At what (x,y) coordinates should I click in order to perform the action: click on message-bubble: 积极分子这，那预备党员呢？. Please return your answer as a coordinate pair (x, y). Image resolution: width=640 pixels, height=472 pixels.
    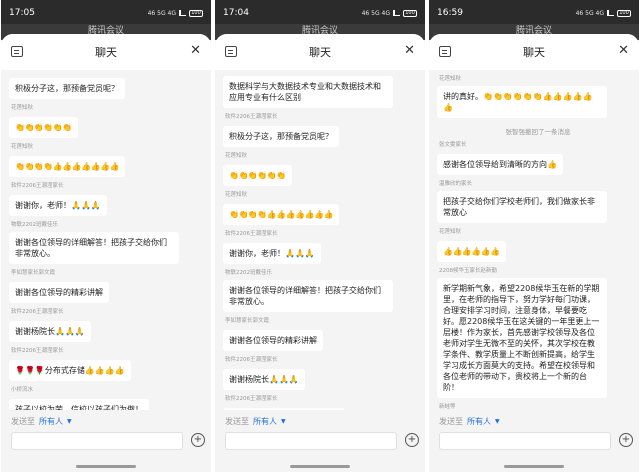
    Looking at the image, I should click on (67, 88).